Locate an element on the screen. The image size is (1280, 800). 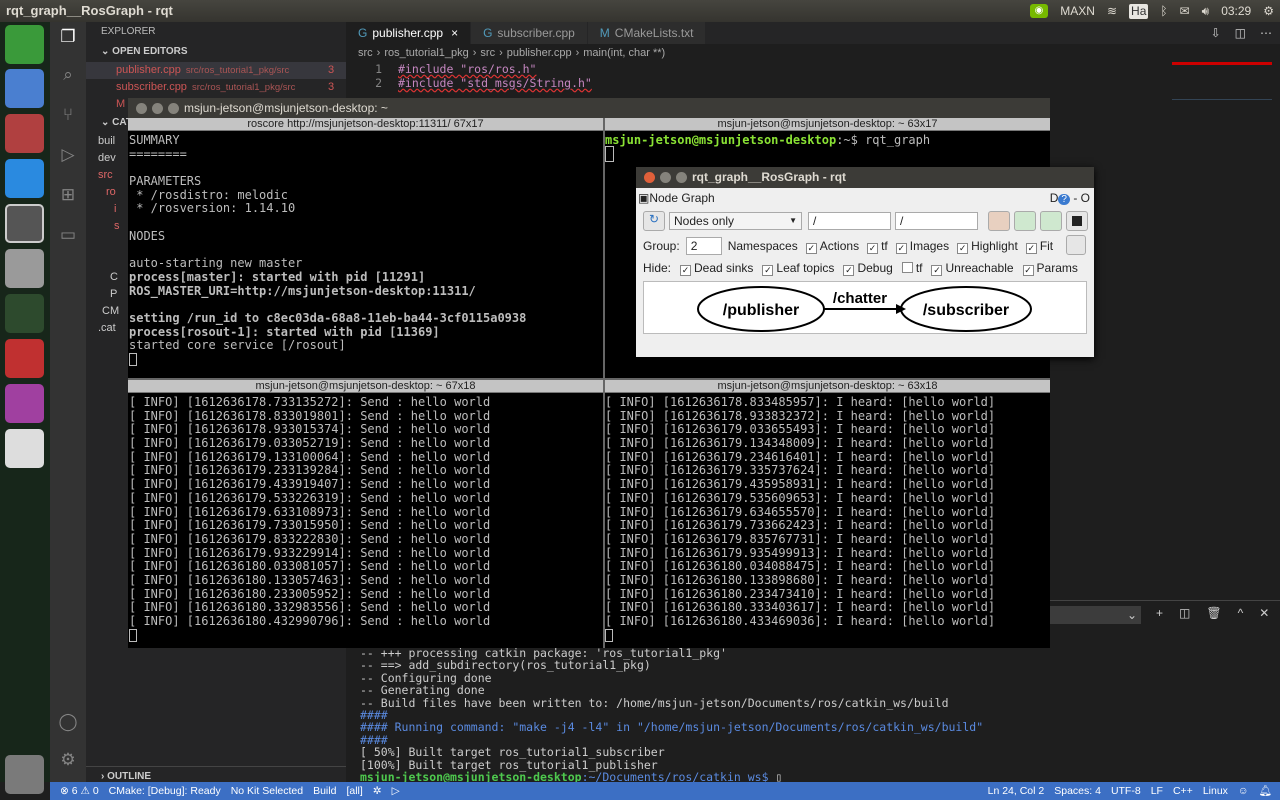
checkbox-fit: ✓ Fit is located at coordinates (1039, 246).